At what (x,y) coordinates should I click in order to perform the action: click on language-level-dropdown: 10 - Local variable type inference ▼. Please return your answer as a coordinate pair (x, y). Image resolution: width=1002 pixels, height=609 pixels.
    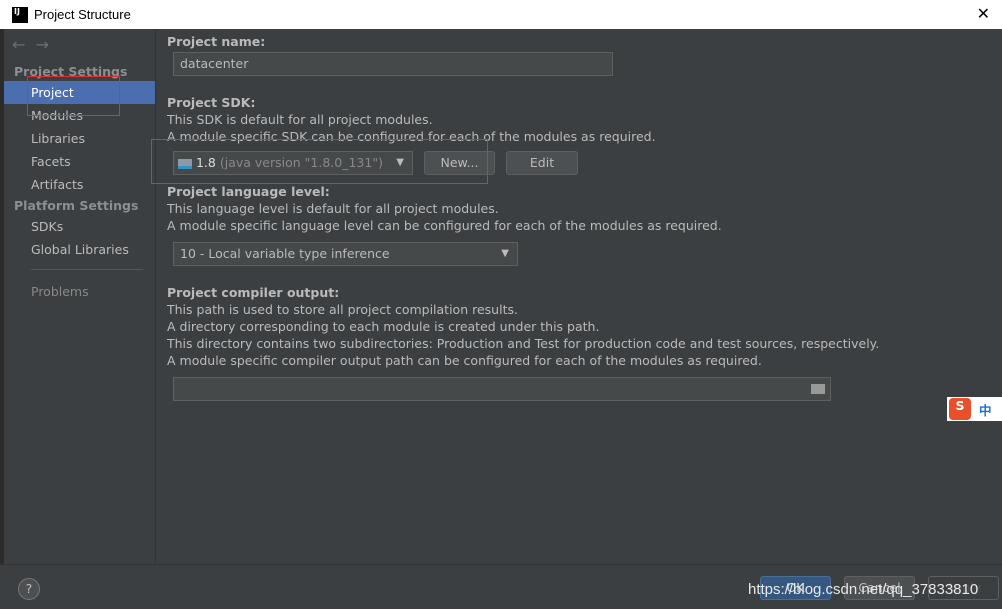
    Looking at the image, I should click on (345, 254).